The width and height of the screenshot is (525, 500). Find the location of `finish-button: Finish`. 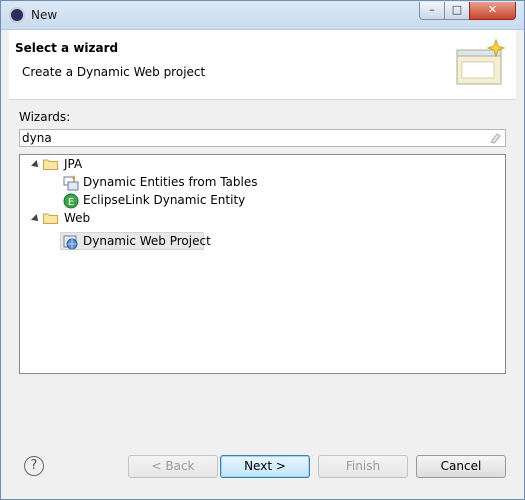

finish-button: Finish is located at coordinates (363, 466).